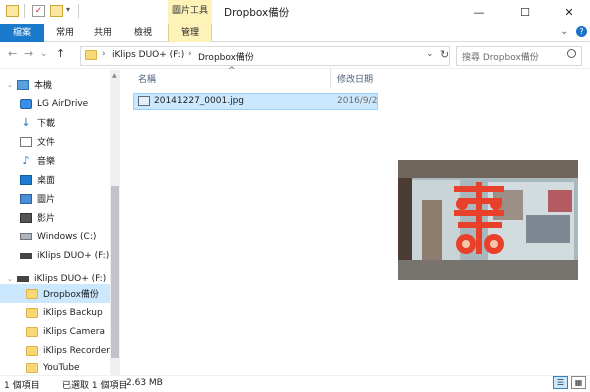 Image resolution: width=590 pixels, height=392 pixels. I want to click on nav-item-documents: 文件, so click(55, 141).